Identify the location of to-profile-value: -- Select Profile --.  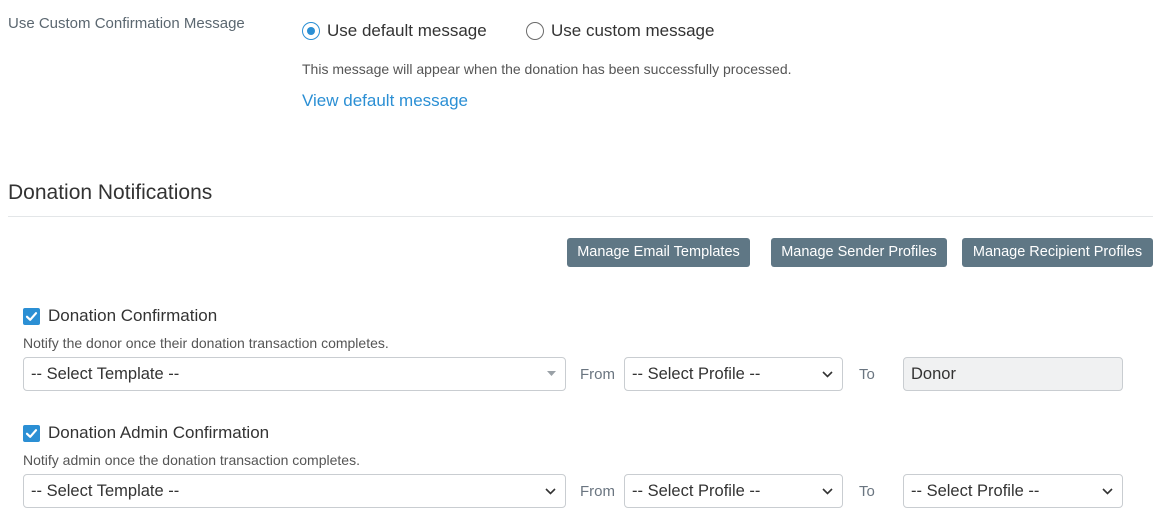
(975, 491).